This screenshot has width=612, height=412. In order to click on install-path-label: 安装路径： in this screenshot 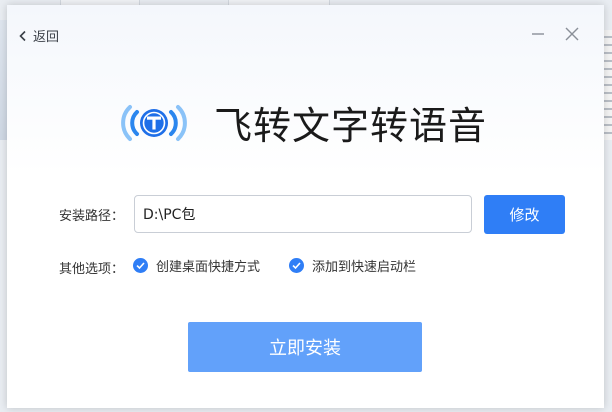, I will do `click(92, 216)`.